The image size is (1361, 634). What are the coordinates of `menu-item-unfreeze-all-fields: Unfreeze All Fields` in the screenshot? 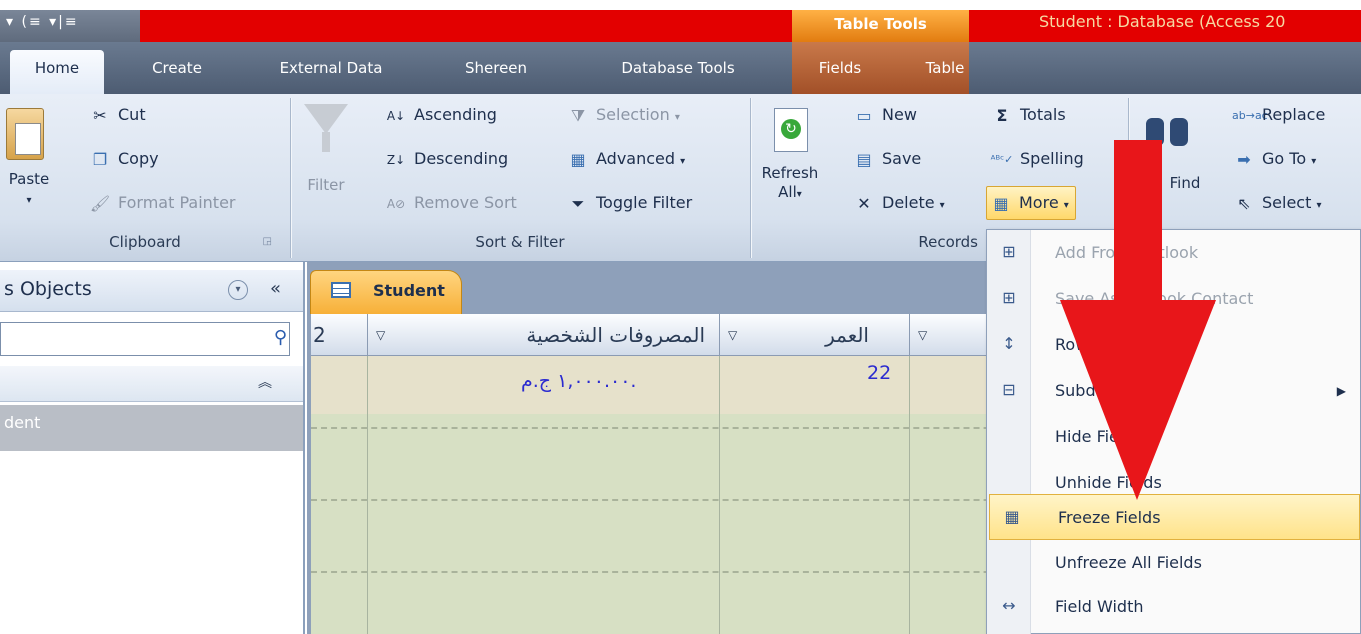 It's located at (1174, 563).